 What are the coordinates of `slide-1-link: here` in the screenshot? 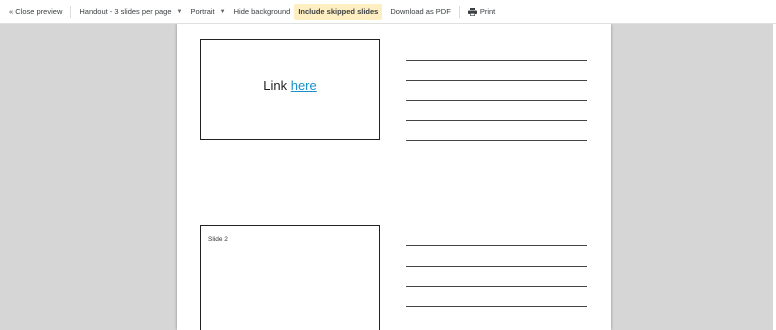 It's located at (304, 85).